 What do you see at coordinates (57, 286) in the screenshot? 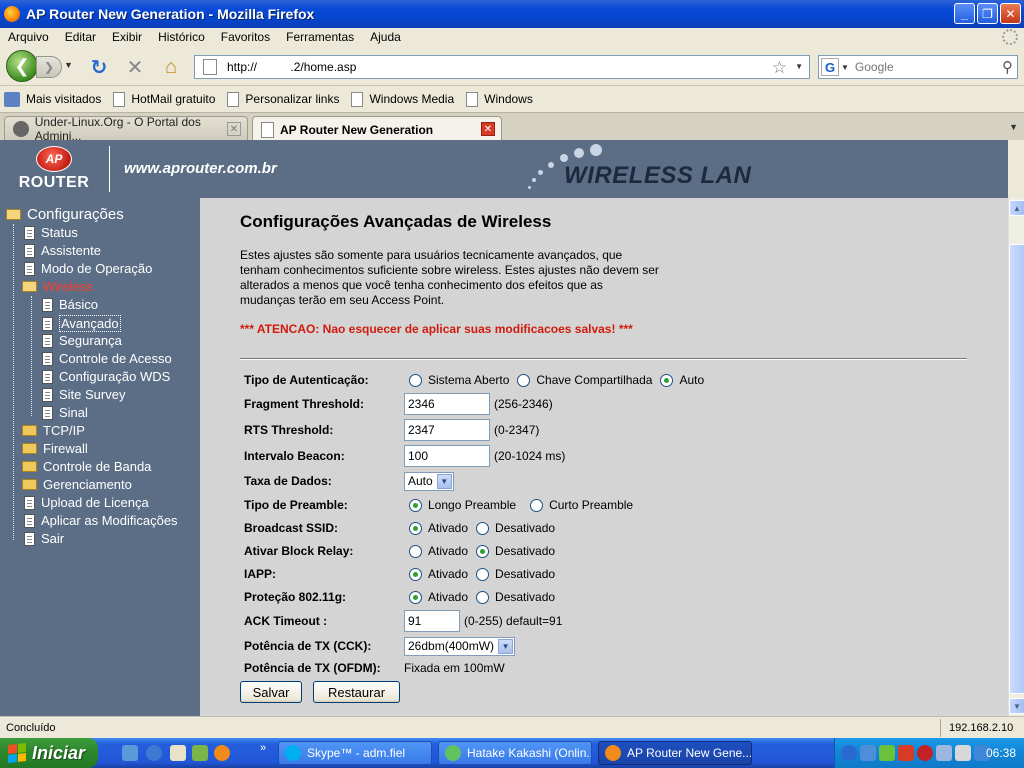
I see `sidebar-item-wireless: Wireless` at bounding box center [57, 286].